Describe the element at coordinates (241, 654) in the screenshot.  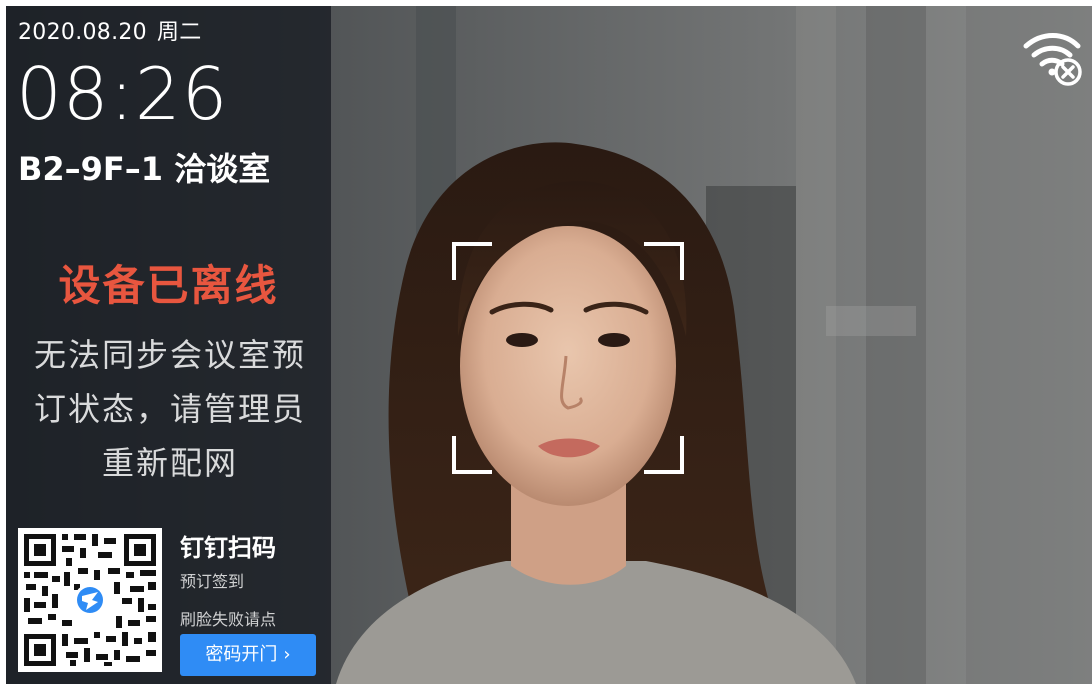
I see `password-unlock-label: 密码开门` at that location.